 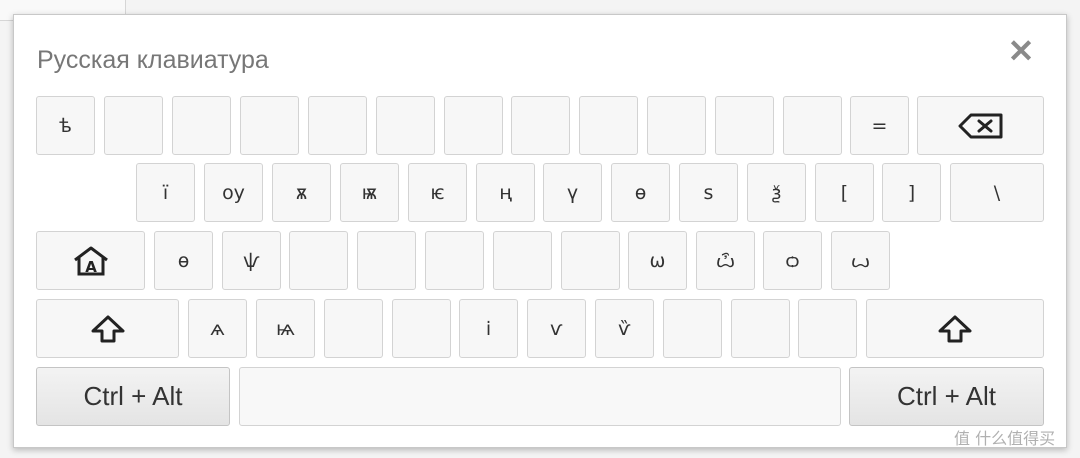 I want to click on key-r2-12: ], so click(x=911, y=192).